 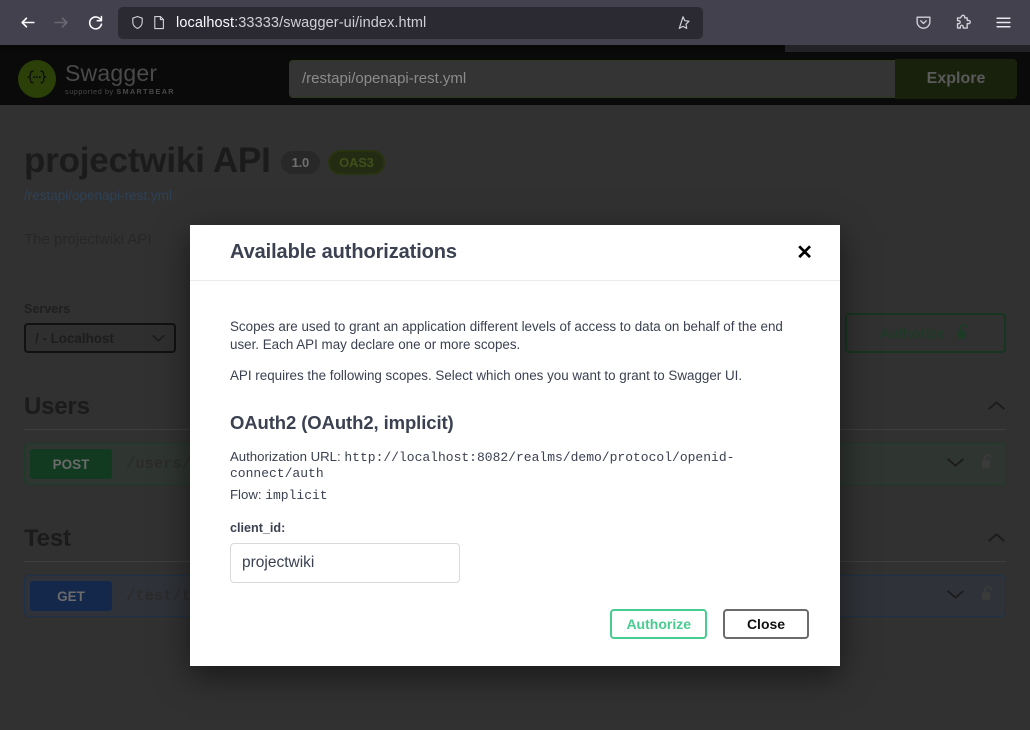 What do you see at coordinates (285, 457) in the screenshot?
I see `authorization-url-label: Authorization URL:` at bounding box center [285, 457].